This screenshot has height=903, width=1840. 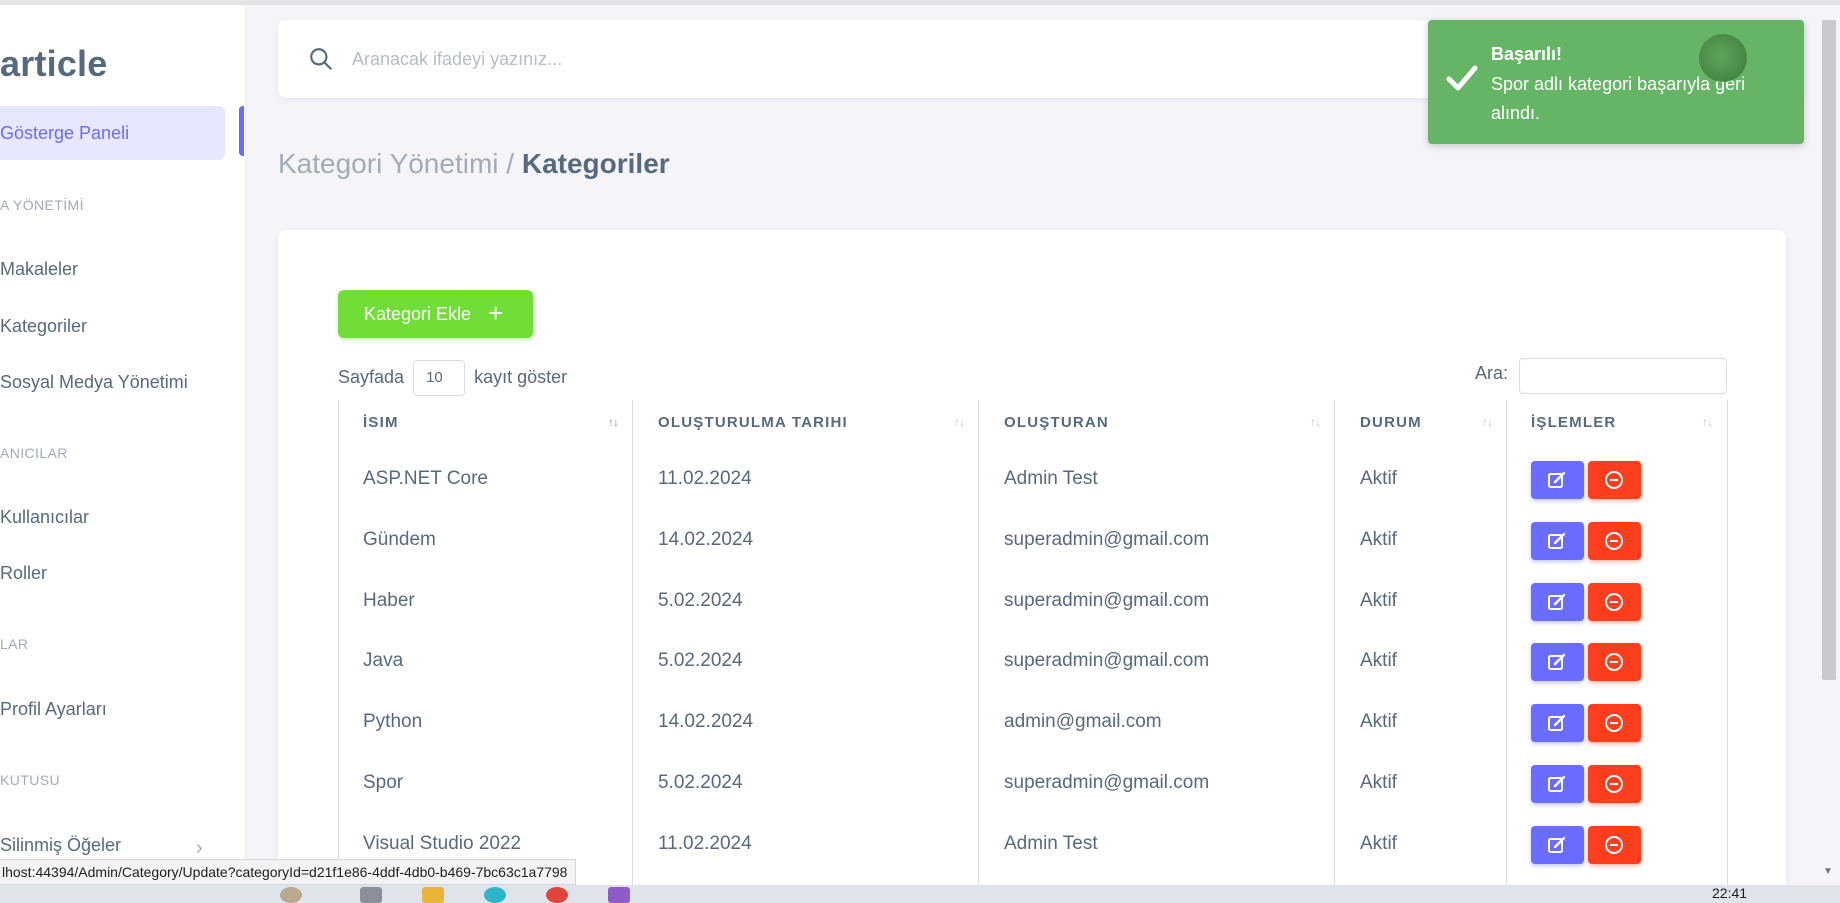 I want to click on plus-icon: +, so click(x=496, y=313).